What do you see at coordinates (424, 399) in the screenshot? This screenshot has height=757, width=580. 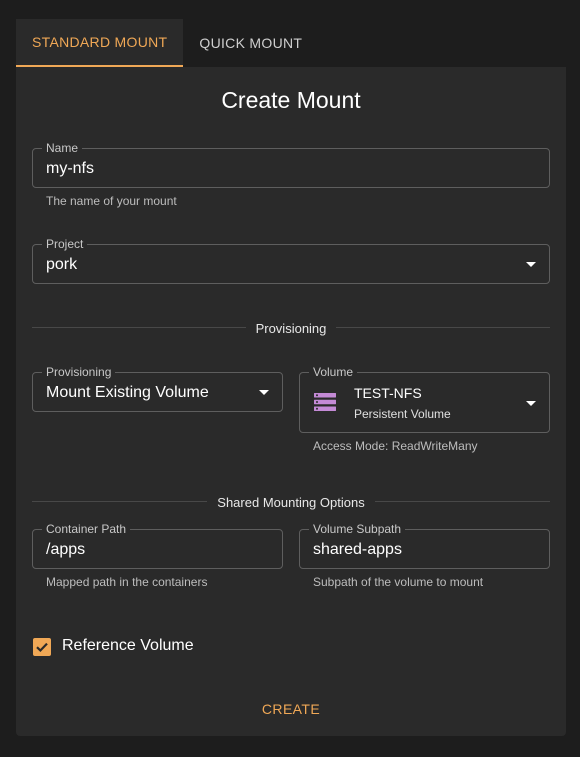 I see `volume-select: Volume TEST-NFS Persistent Volume` at bounding box center [424, 399].